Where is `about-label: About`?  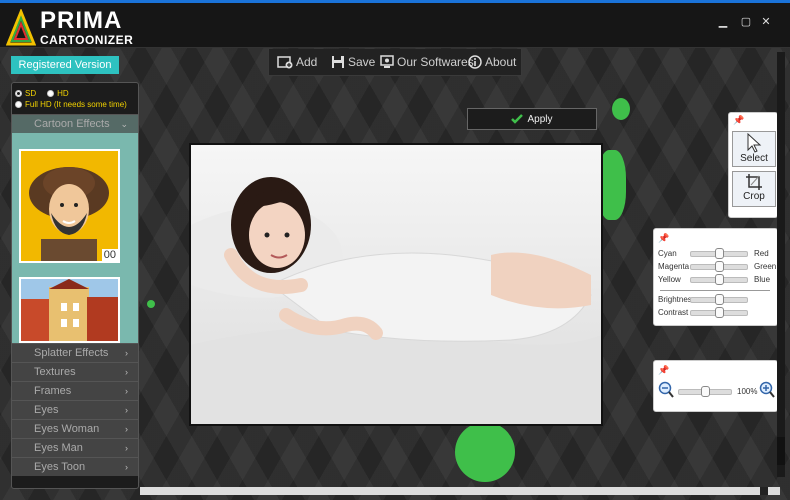
about-label: About is located at coordinates (501, 62).